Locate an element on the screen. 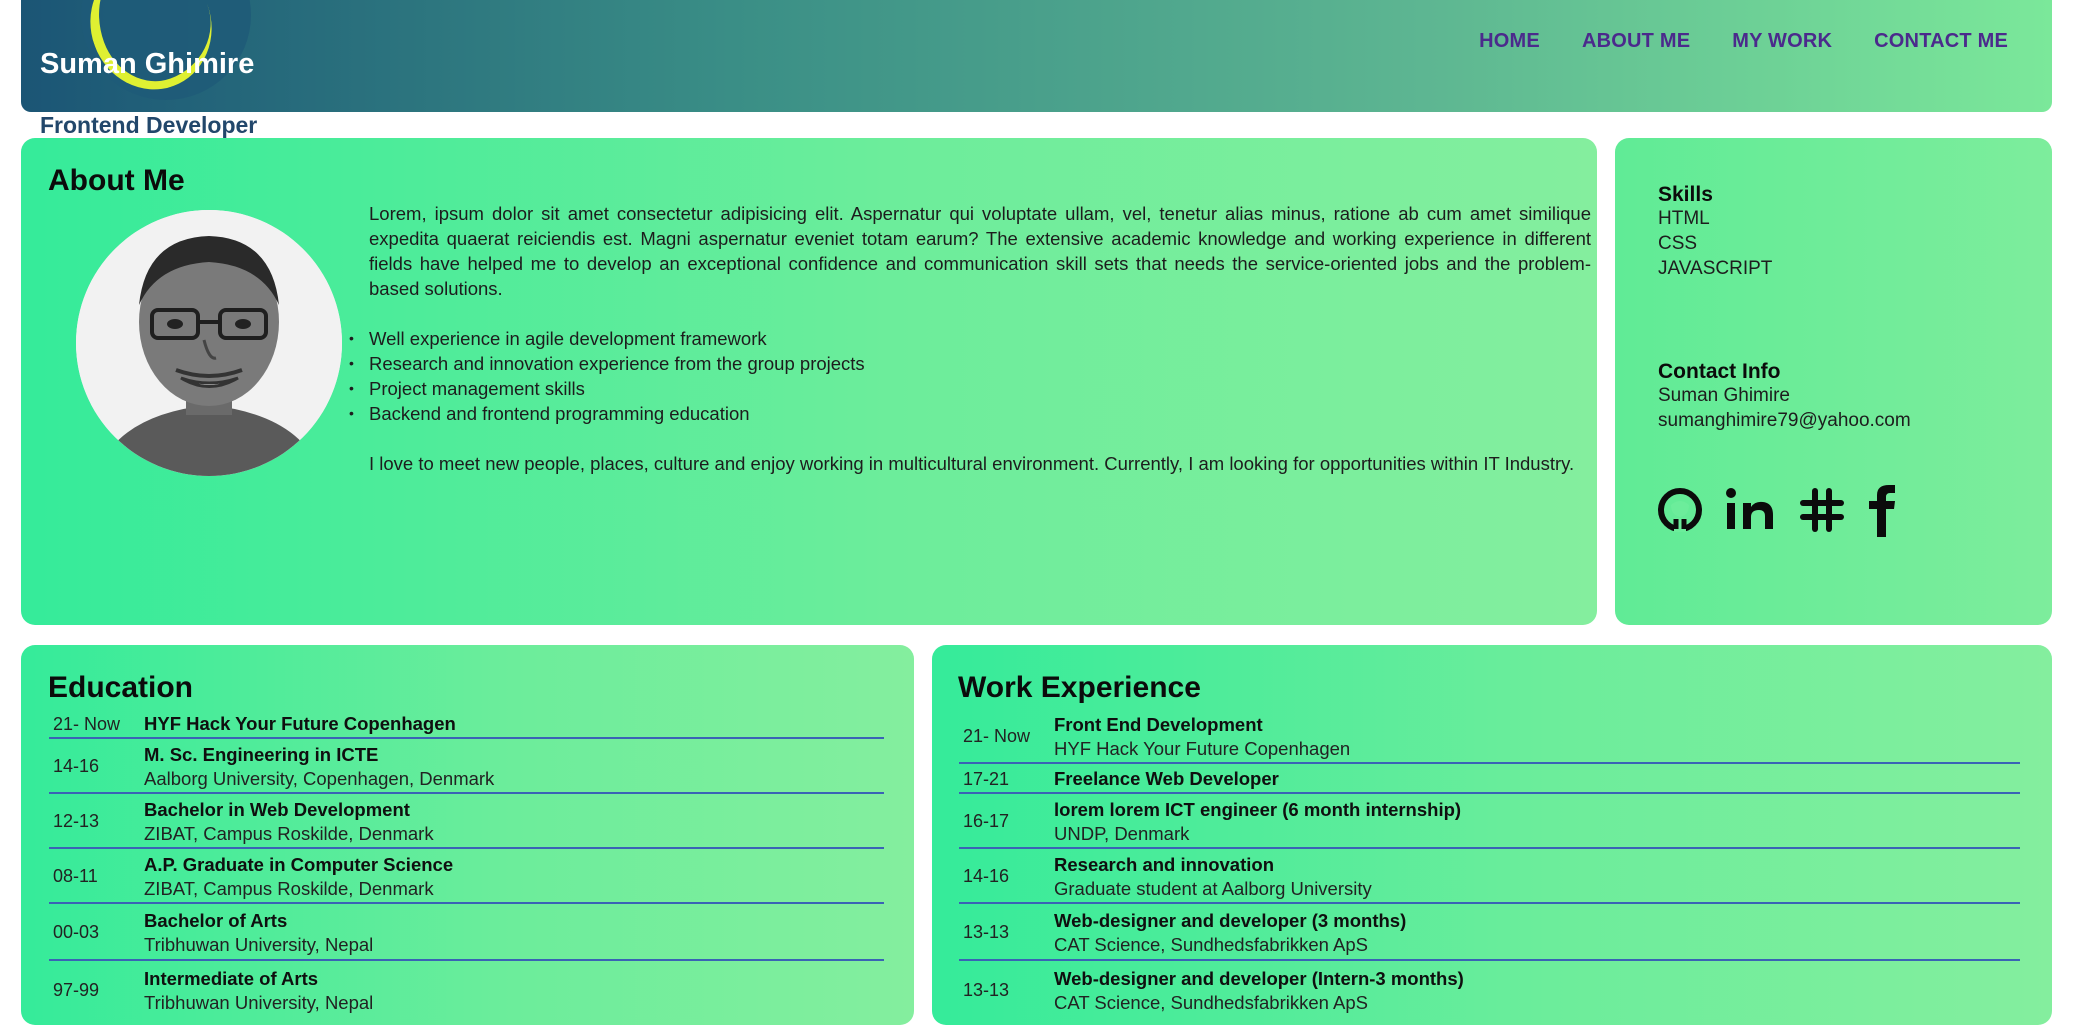 This screenshot has height=1025, width=2075. row-subtitle: UNDP, Denmark is located at coordinates (1122, 833).